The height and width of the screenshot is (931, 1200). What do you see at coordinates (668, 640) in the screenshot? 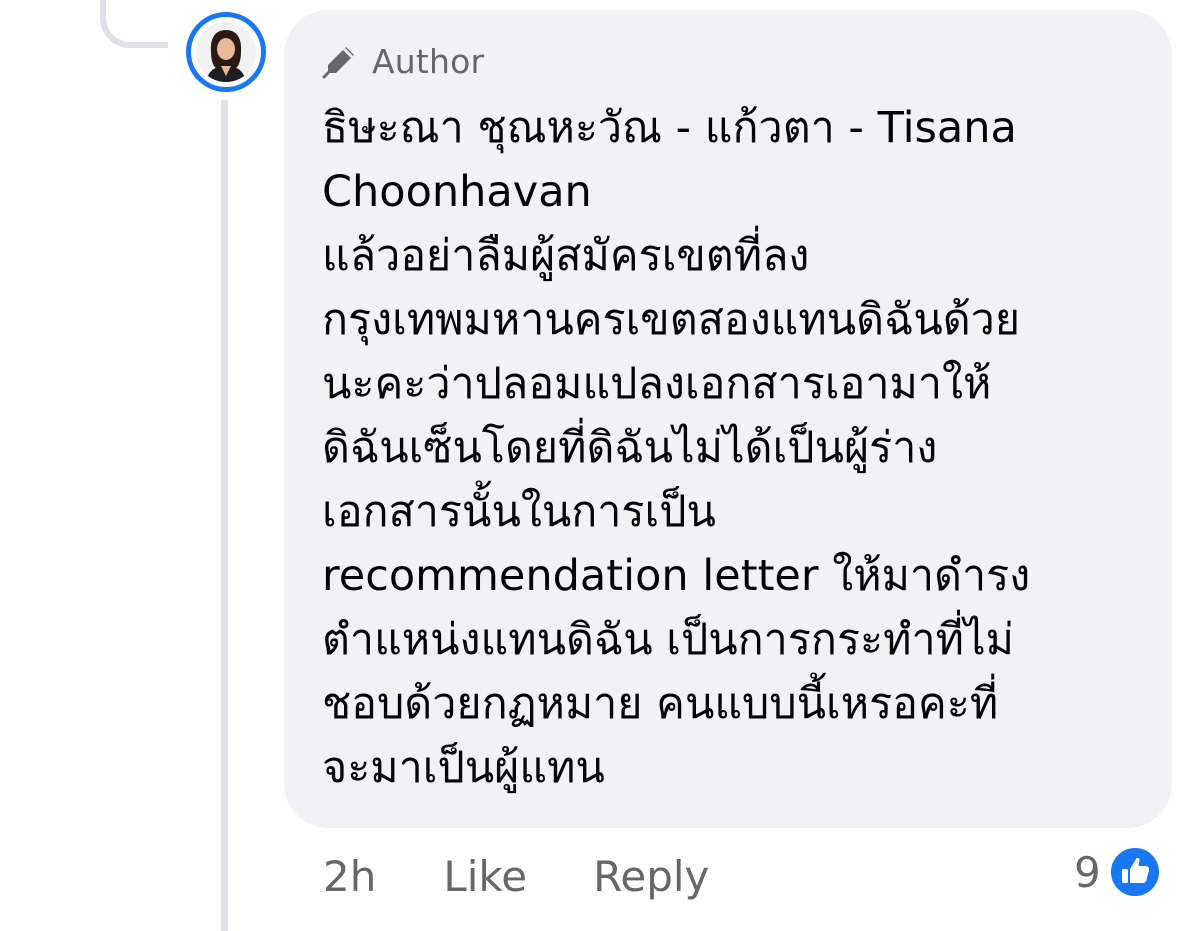
I see `comment-line: ตำแหน่งแทนดิฉัน เป็นการกระทำที่ไม่` at bounding box center [668, 640].